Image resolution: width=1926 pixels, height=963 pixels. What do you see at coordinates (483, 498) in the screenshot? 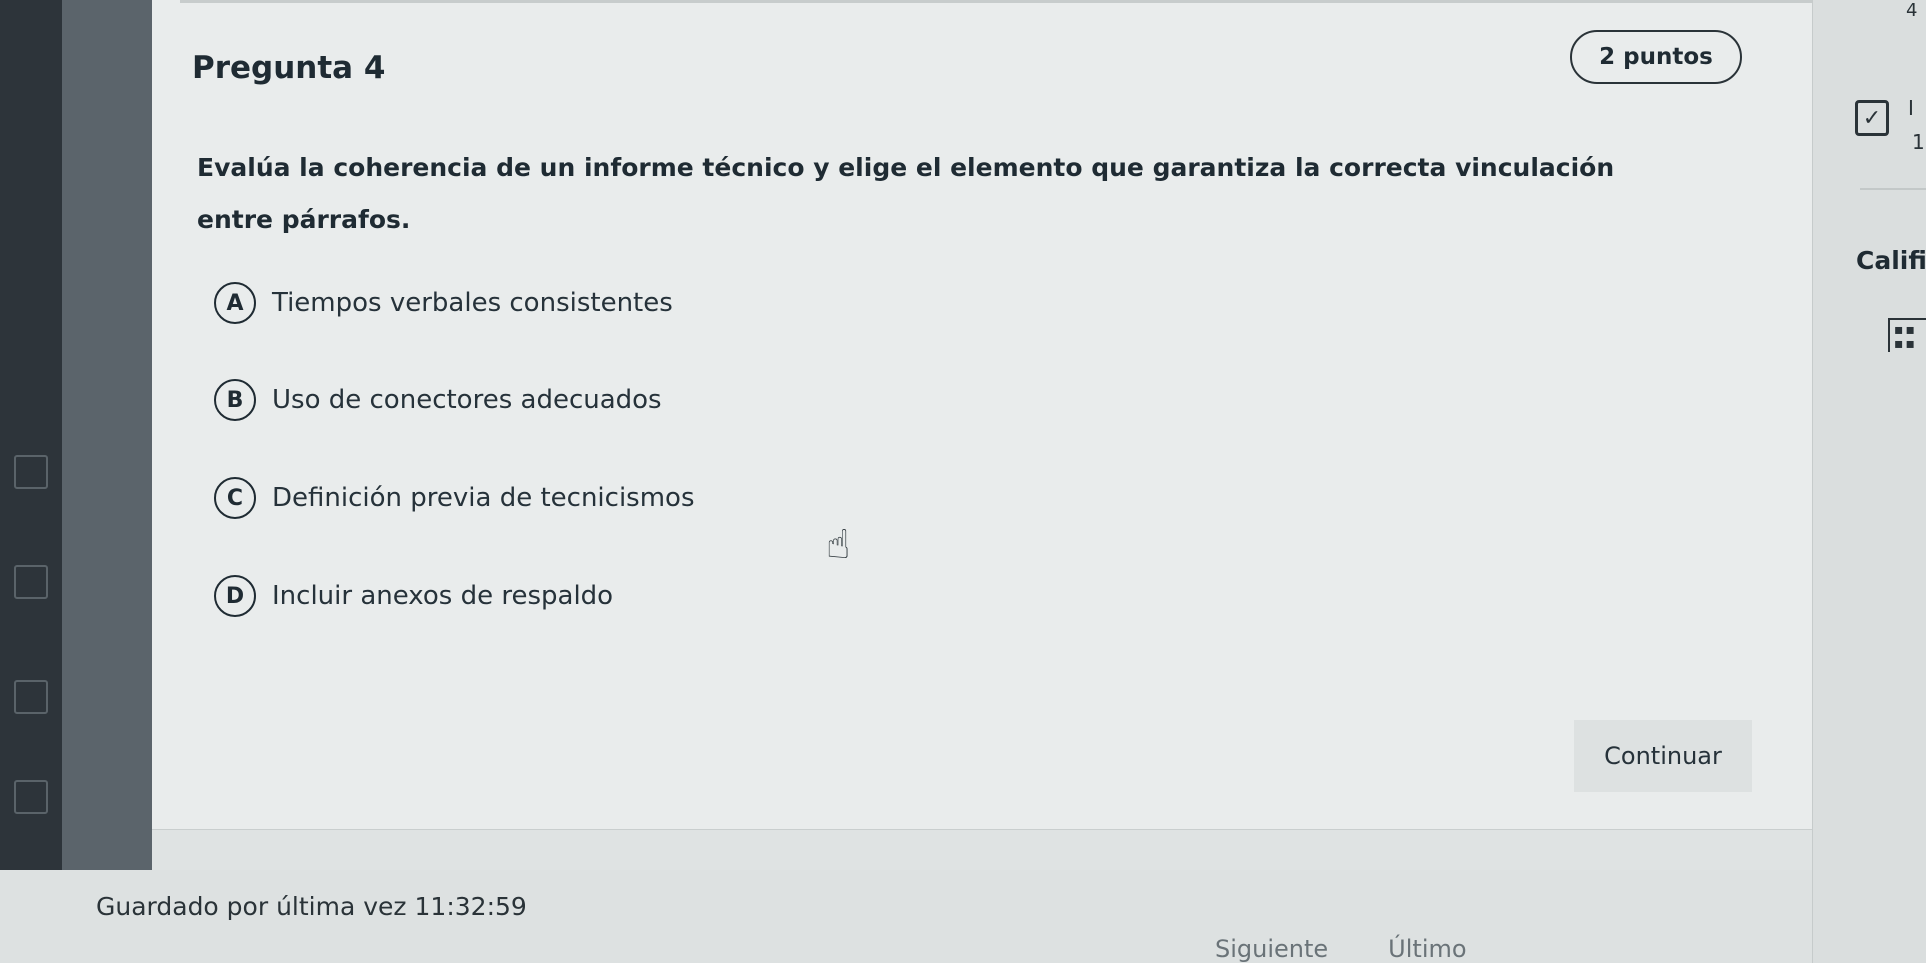
I see `option-label: Definición previa de tecnicismos` at bounding box center [483, 498].